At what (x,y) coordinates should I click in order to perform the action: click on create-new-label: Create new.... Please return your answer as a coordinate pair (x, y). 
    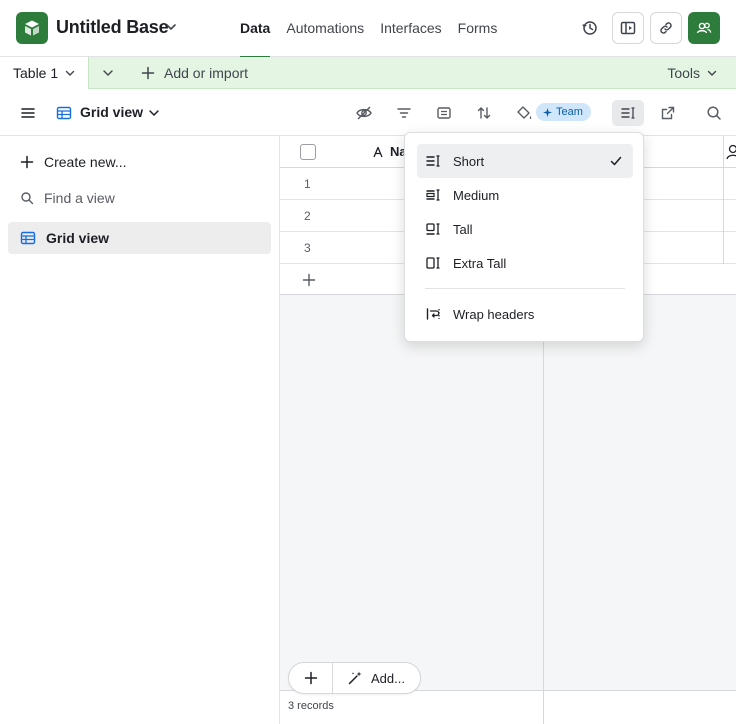
    Looking at the image, I should click on (85, 162).